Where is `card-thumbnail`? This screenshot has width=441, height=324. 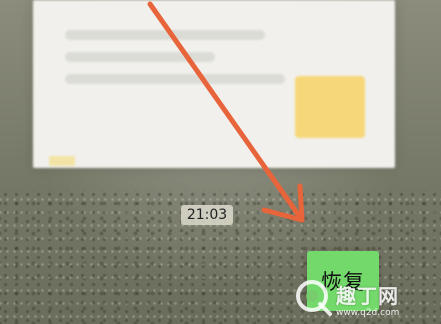 card-thumbnail is located at coordinates (330, 107).